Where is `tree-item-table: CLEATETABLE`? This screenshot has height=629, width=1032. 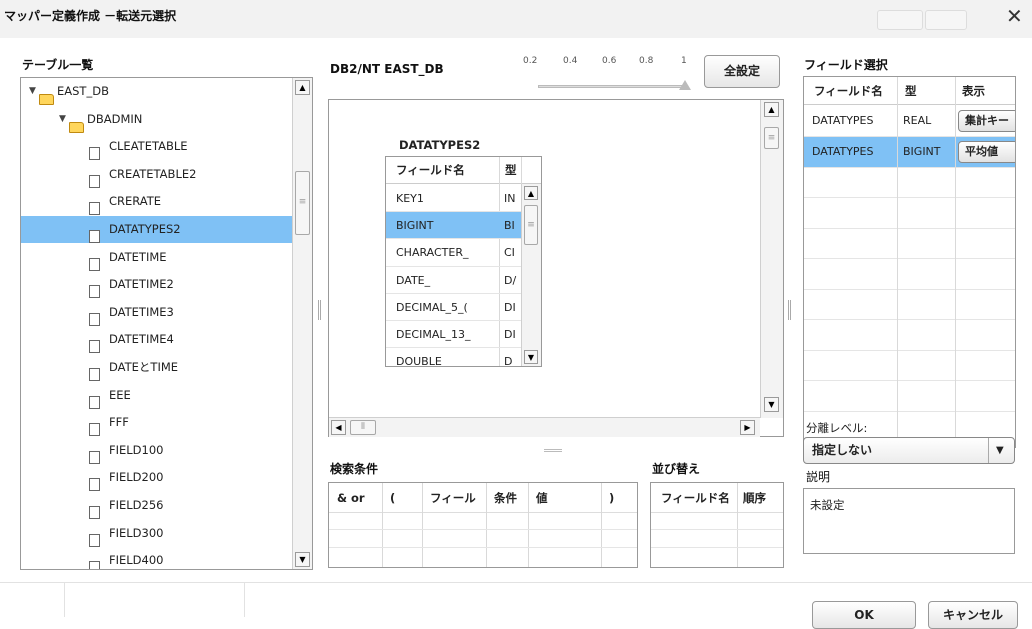 tree-item-table: CLEATETABLE is located at coordinates (157, 147).